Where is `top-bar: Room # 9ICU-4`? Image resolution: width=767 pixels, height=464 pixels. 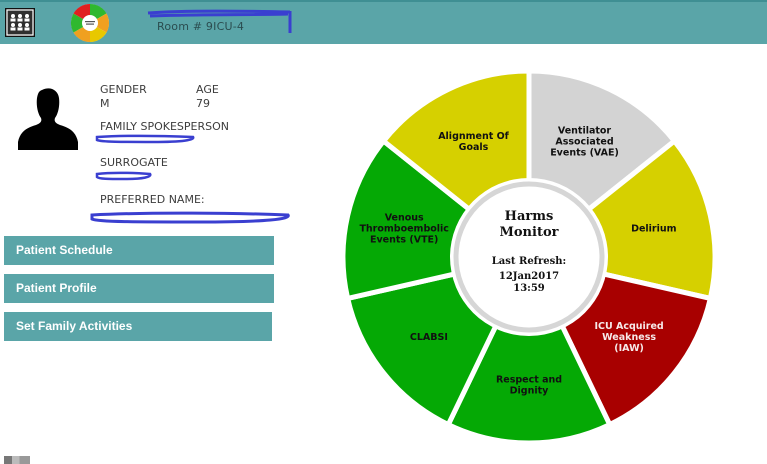
top-bar: Room # 9ICU-4 is located at coordinates (383, 22).